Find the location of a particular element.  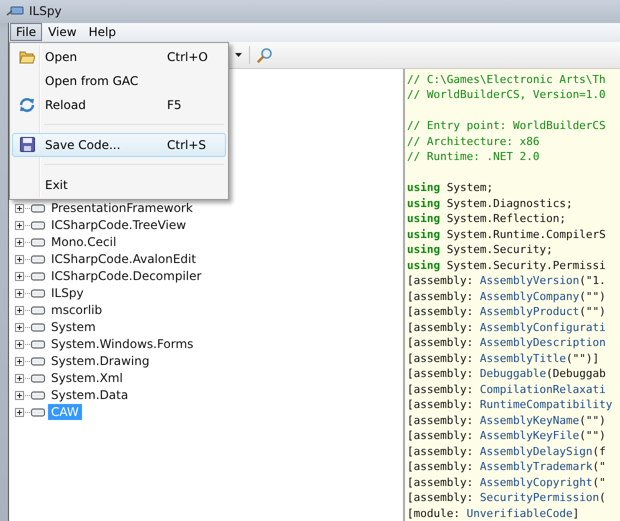

tree-item: ICSharpCode.TreeView is located at coordinates (119, 225).